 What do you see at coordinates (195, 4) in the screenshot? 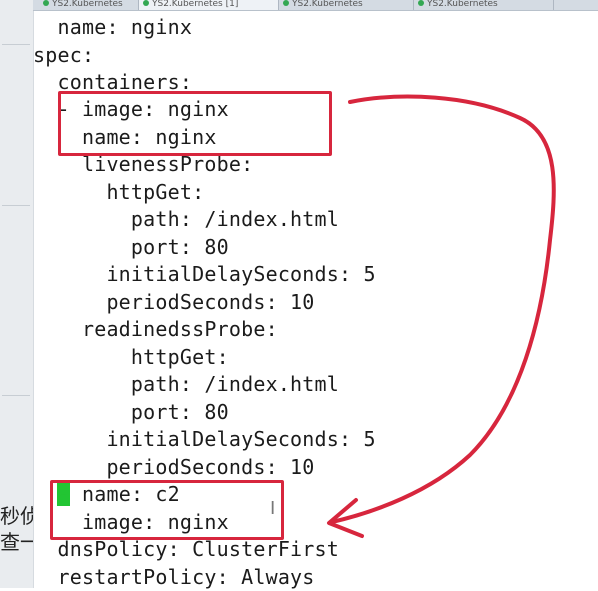
I see `tab-label: YS2.Kubernetes [1]` at bounding box center [195, 4].